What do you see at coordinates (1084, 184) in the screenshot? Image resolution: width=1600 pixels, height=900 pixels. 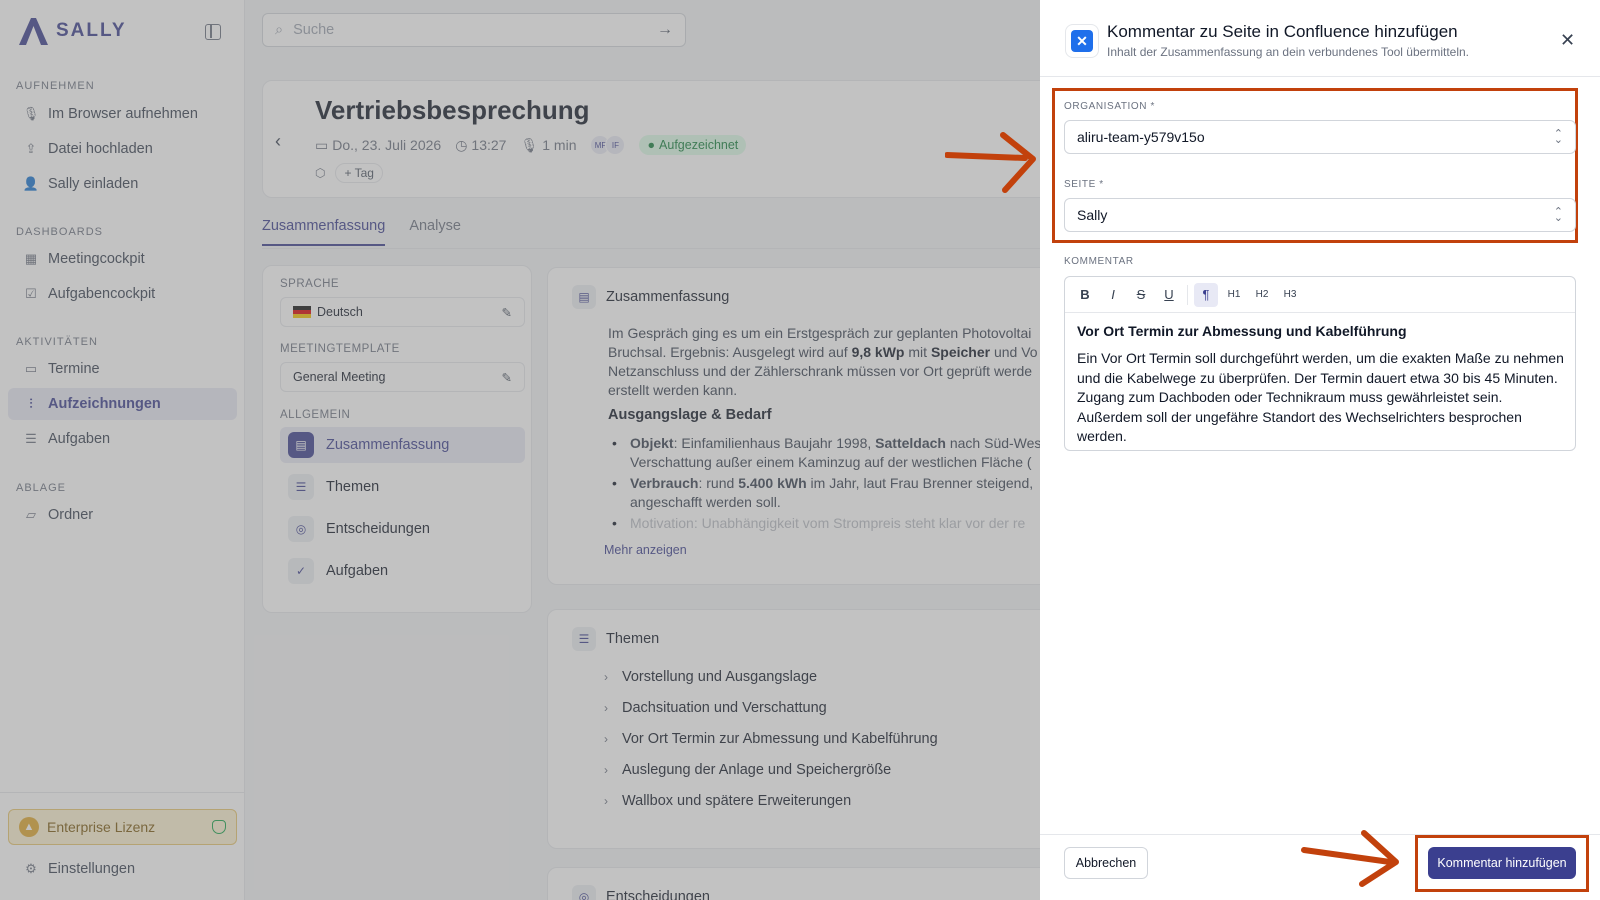 I see `page-label: SEITE *` at bounding box center [1084, 184].